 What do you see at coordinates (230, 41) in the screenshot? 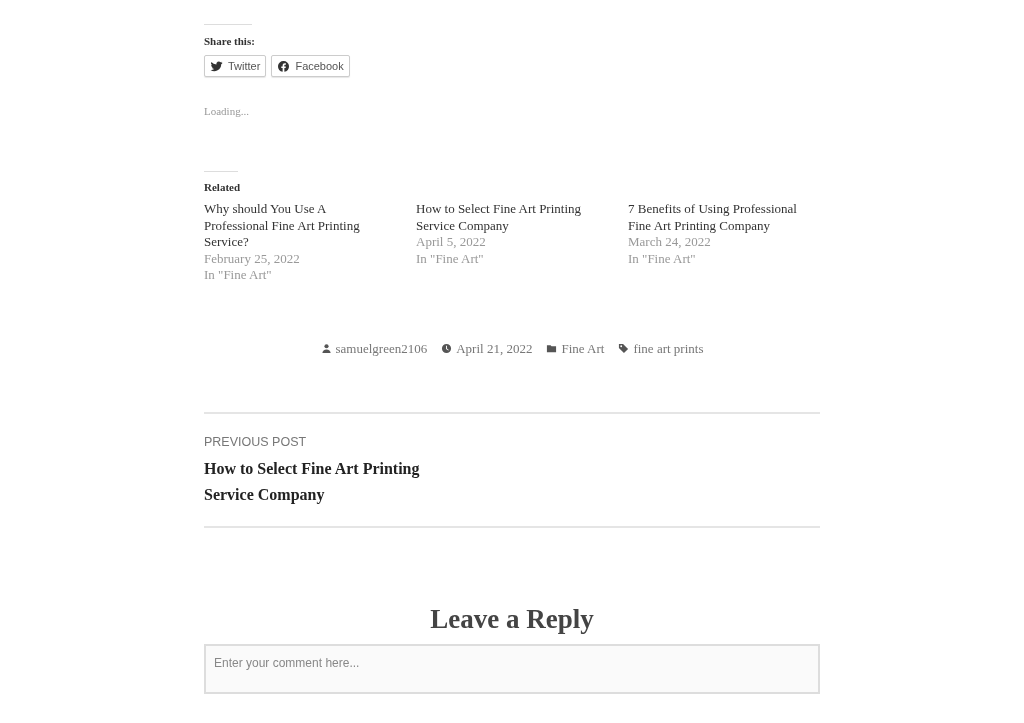
I see `share-heading: Share this:` at bounding box center [230, 41].